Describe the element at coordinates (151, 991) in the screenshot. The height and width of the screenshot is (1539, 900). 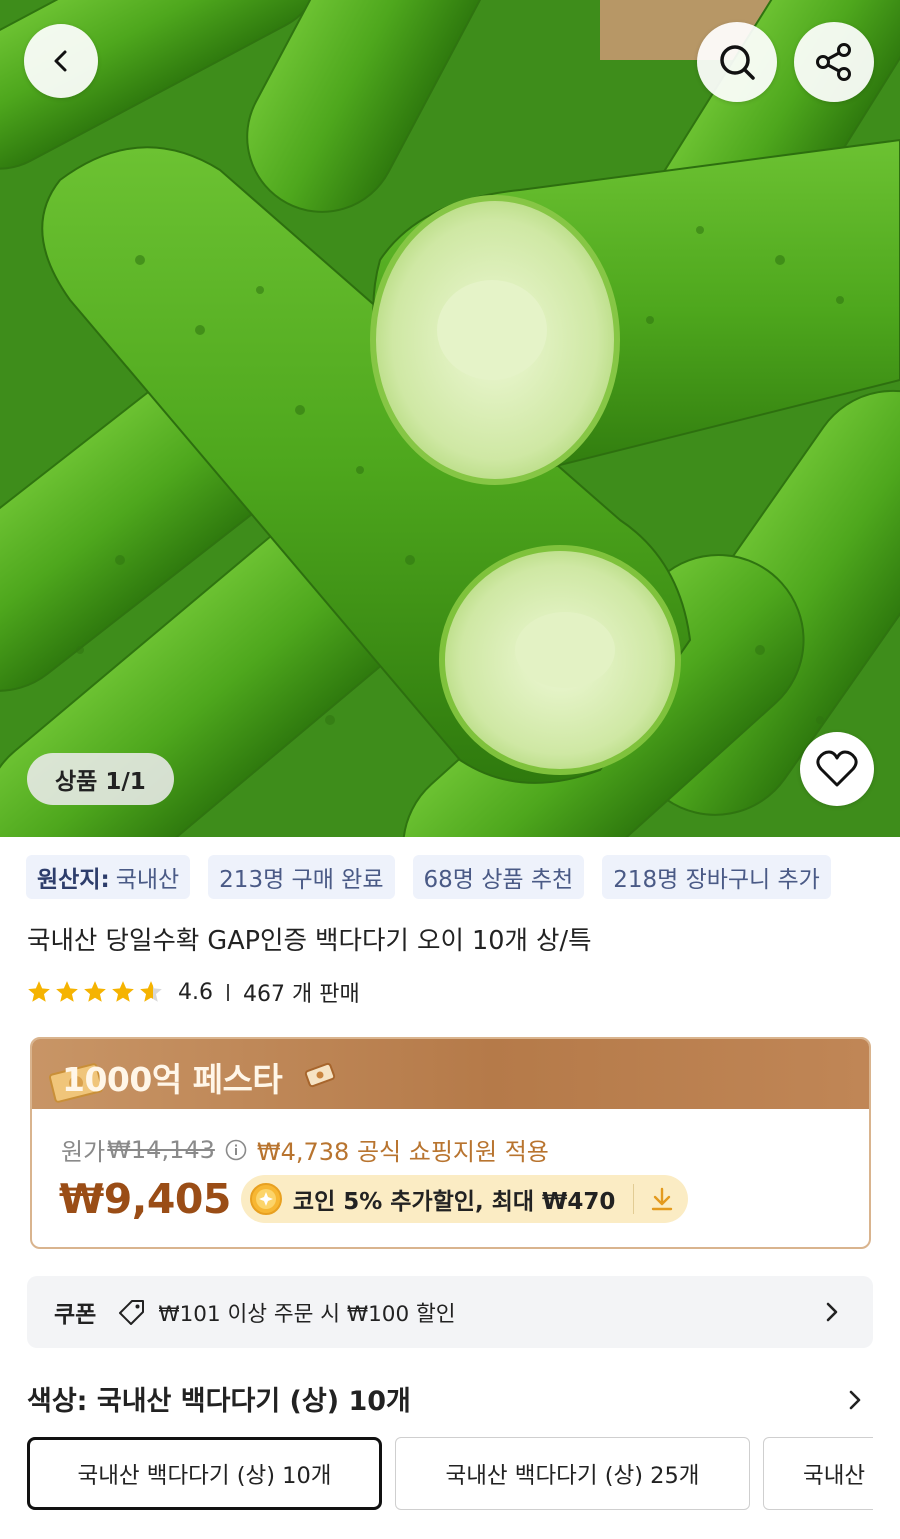
I see `star-half-icon` at that location.